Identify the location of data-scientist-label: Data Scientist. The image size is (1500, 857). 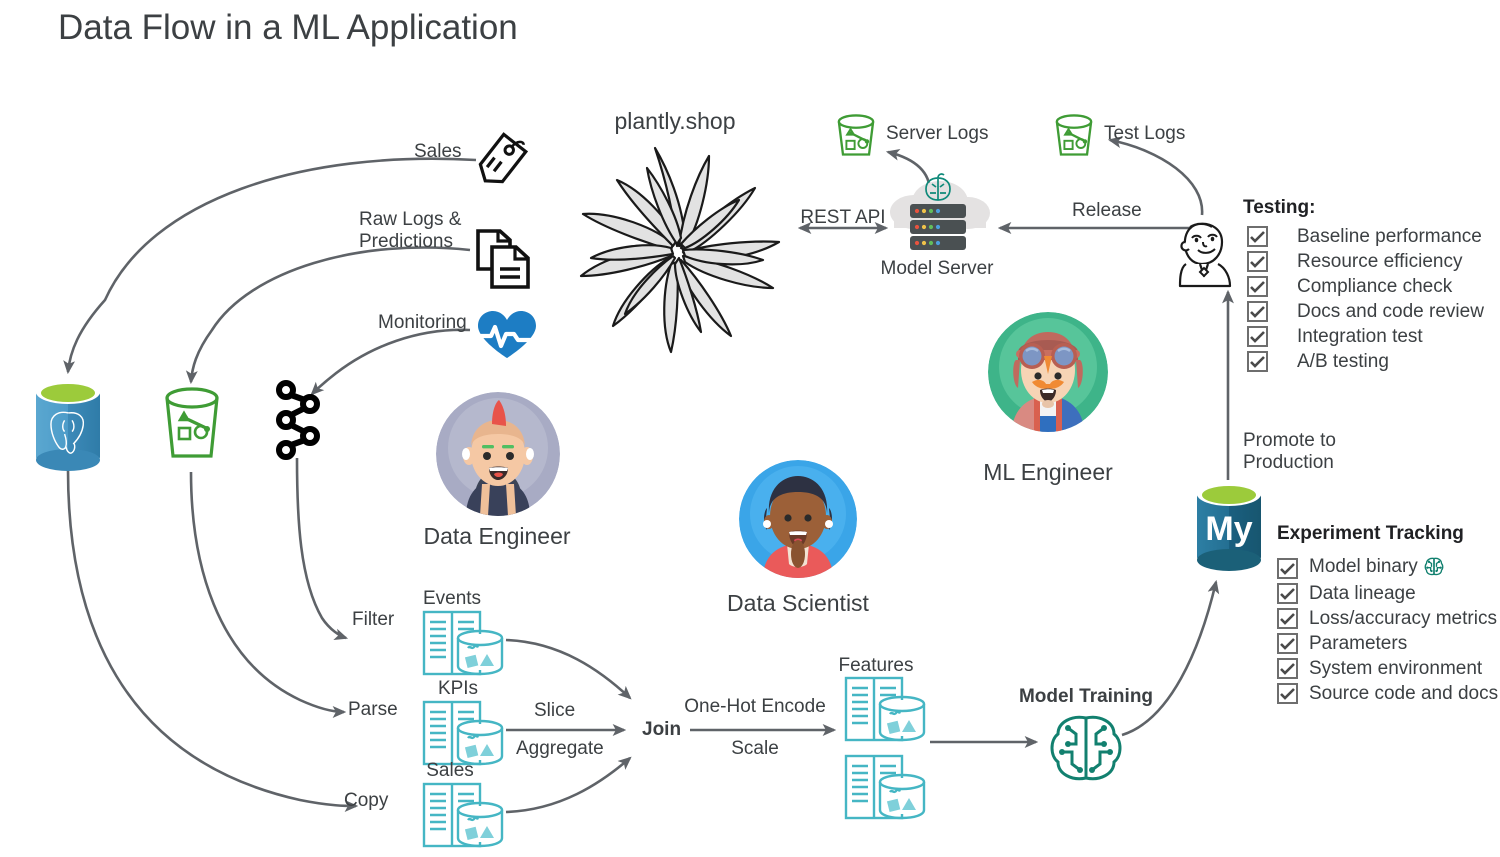
(798, 603).